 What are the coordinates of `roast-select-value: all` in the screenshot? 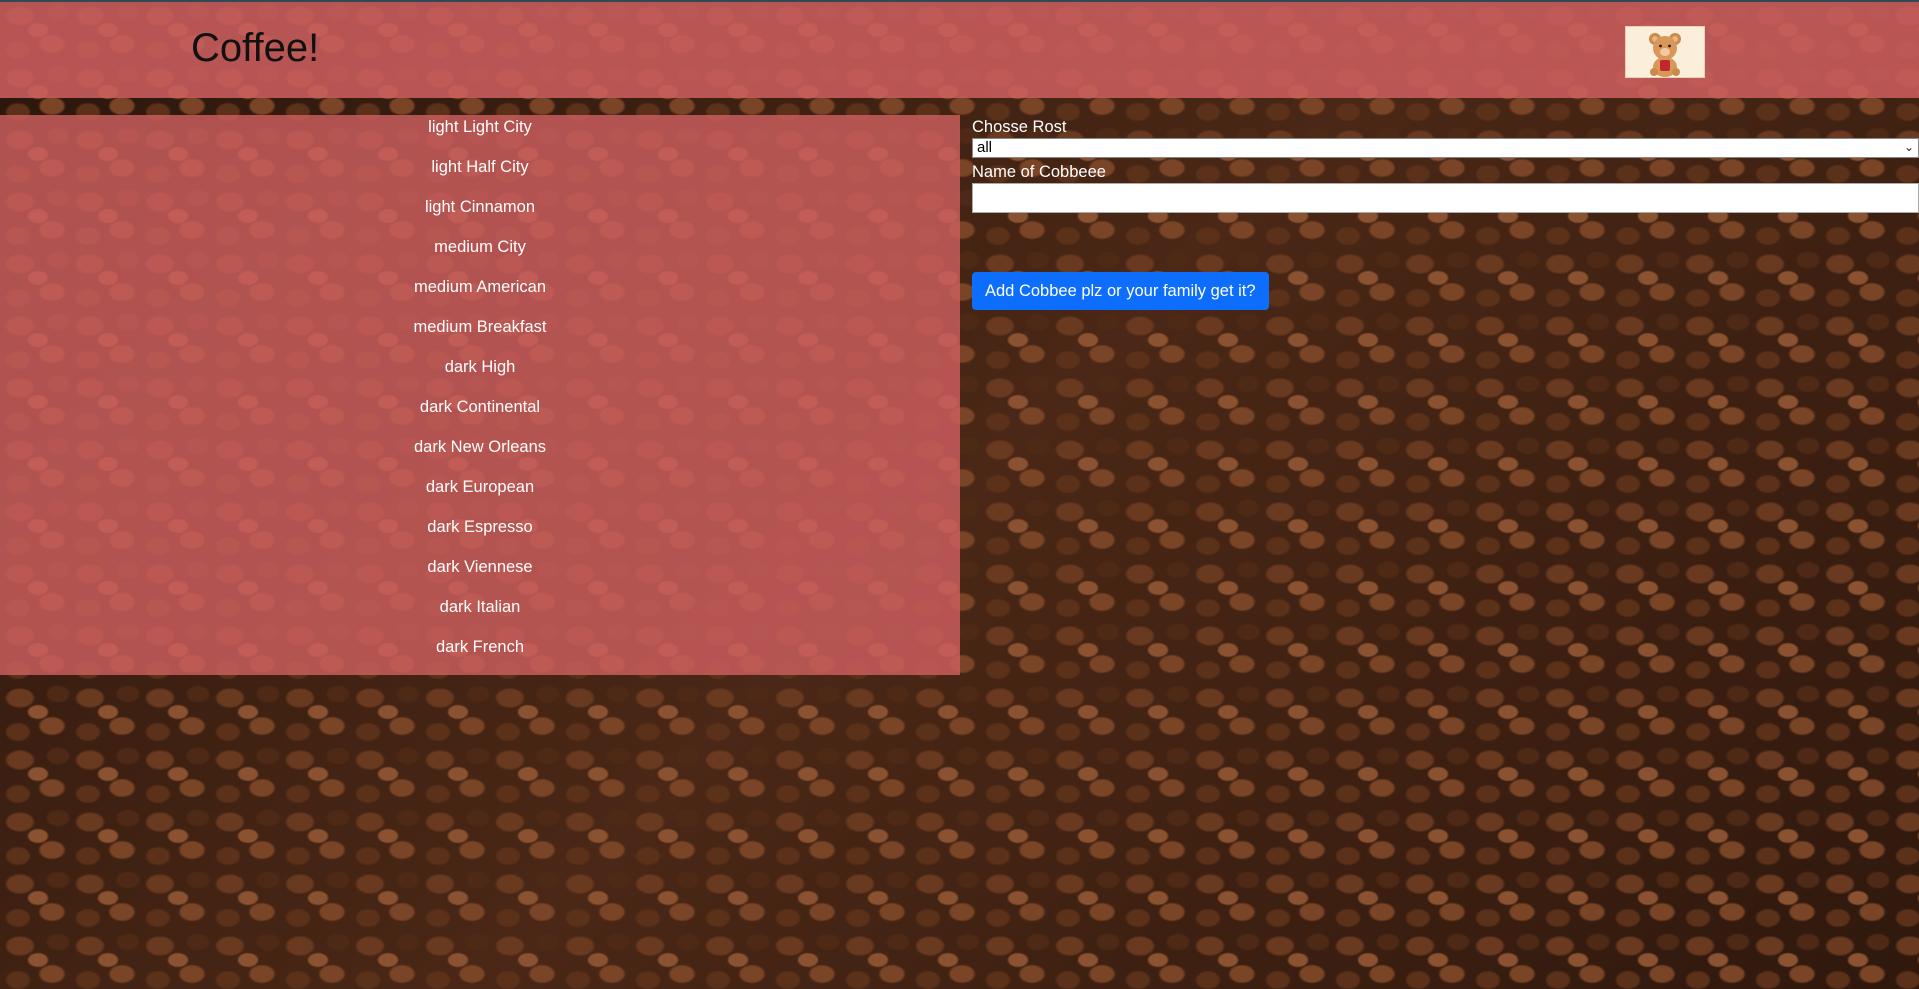 It's located at (985, 147).